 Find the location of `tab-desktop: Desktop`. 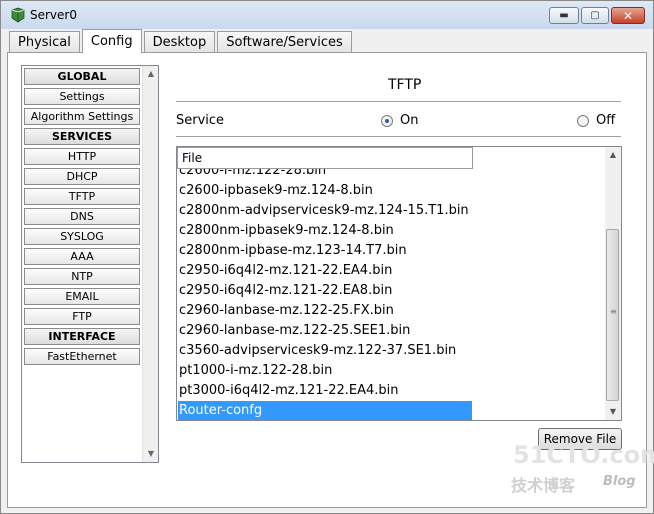

tab-desktop: Desktop is located at coordinates (179, 42).